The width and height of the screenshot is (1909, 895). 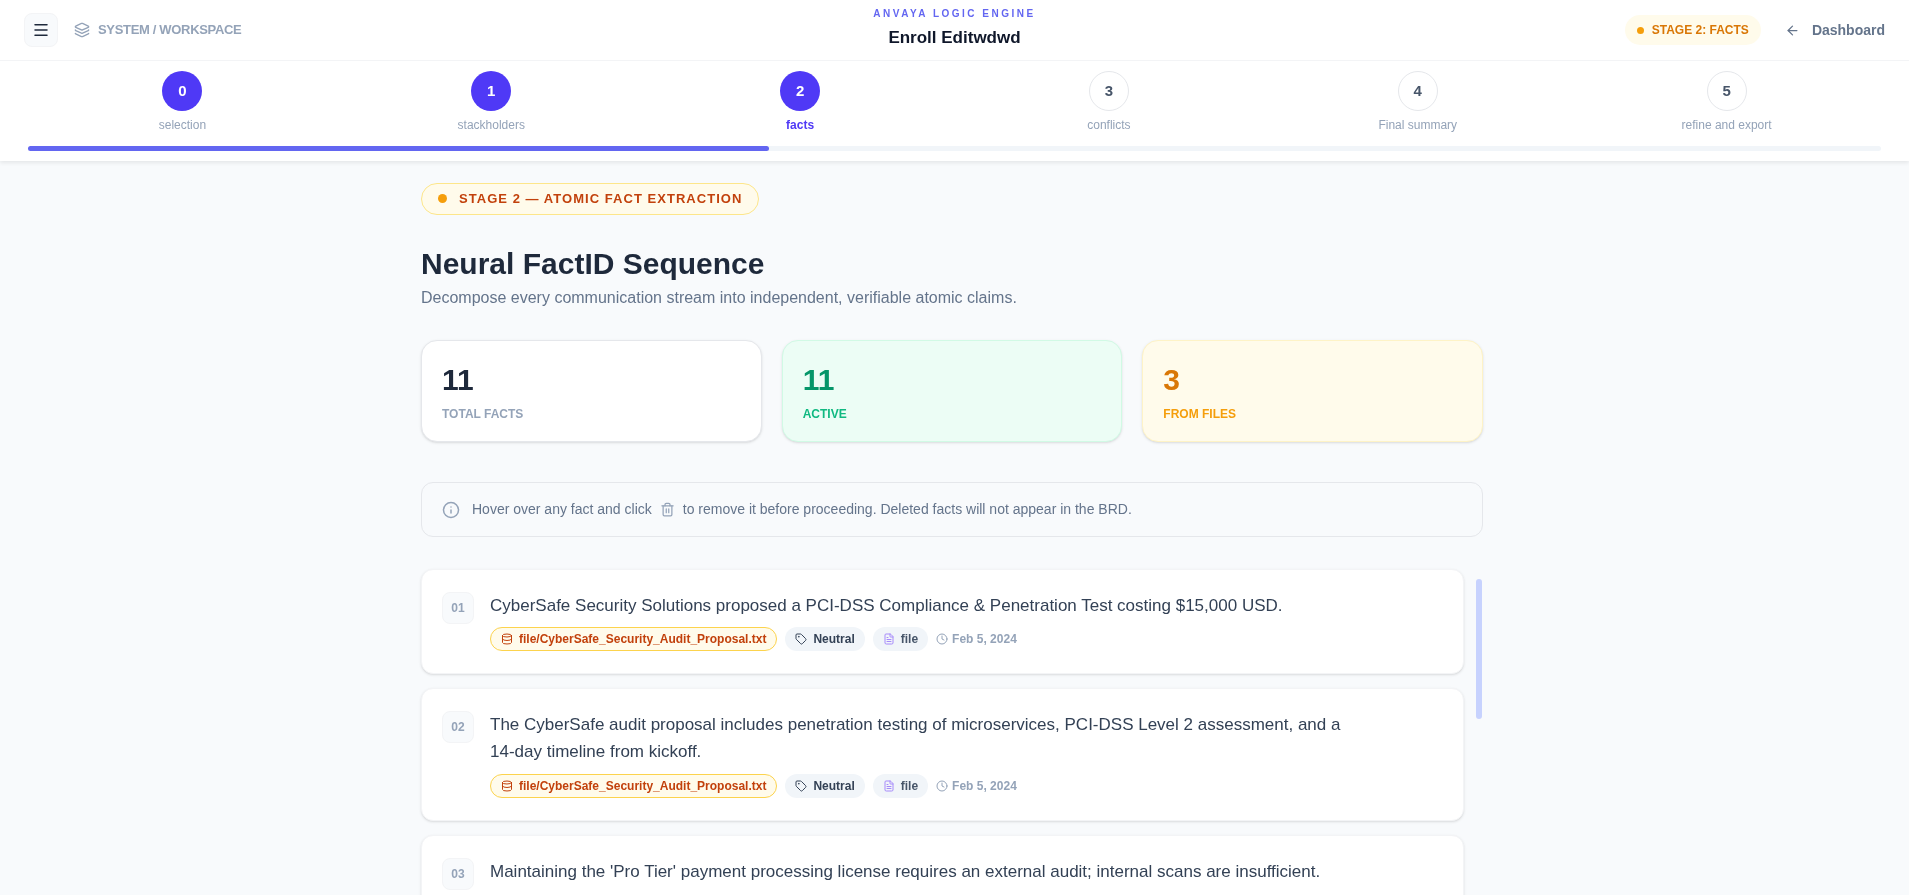 What do you see at coordinates (886, 606) in the screenshot?
I see `fact-text: CyberSafe Security Solutions proposed a PCI-DSS Compliance & Penetration Test costing $15,000 USD.` at bounding box center [886, 606].